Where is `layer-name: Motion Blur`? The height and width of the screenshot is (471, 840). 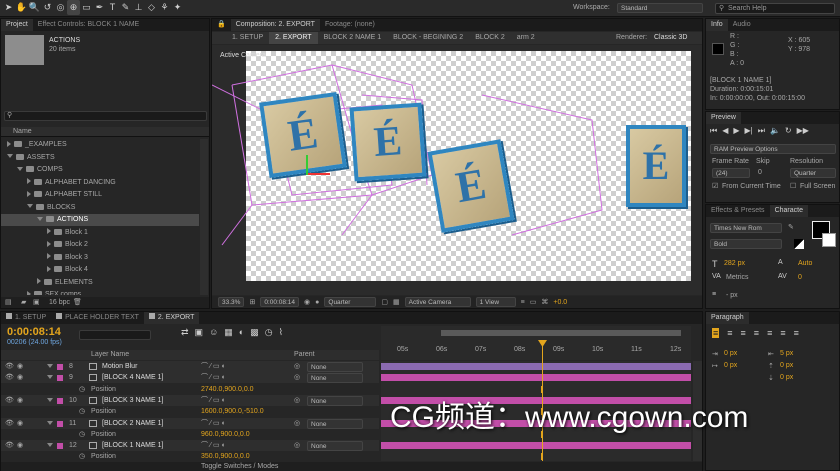 layer-name: Motion Blur is located at coordinates (119, 366).